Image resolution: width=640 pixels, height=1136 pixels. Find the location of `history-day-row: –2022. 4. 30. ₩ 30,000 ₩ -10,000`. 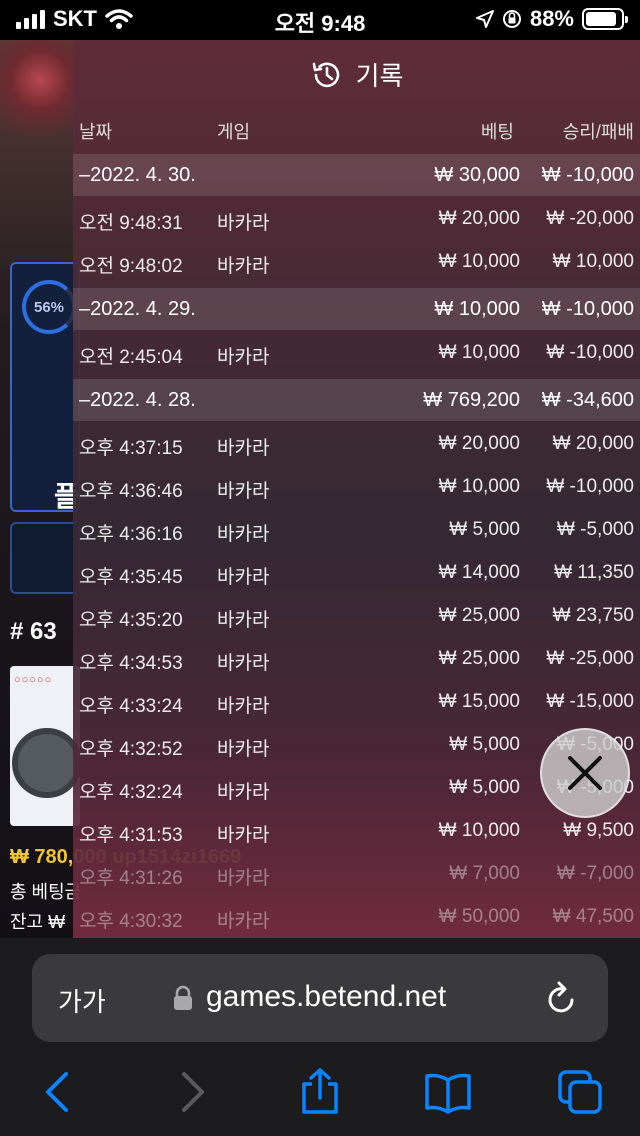

history-day-row: –2022. 4. 30. ₩ 30,000 ₩ -10,000 is located at coordinates (356, 175).